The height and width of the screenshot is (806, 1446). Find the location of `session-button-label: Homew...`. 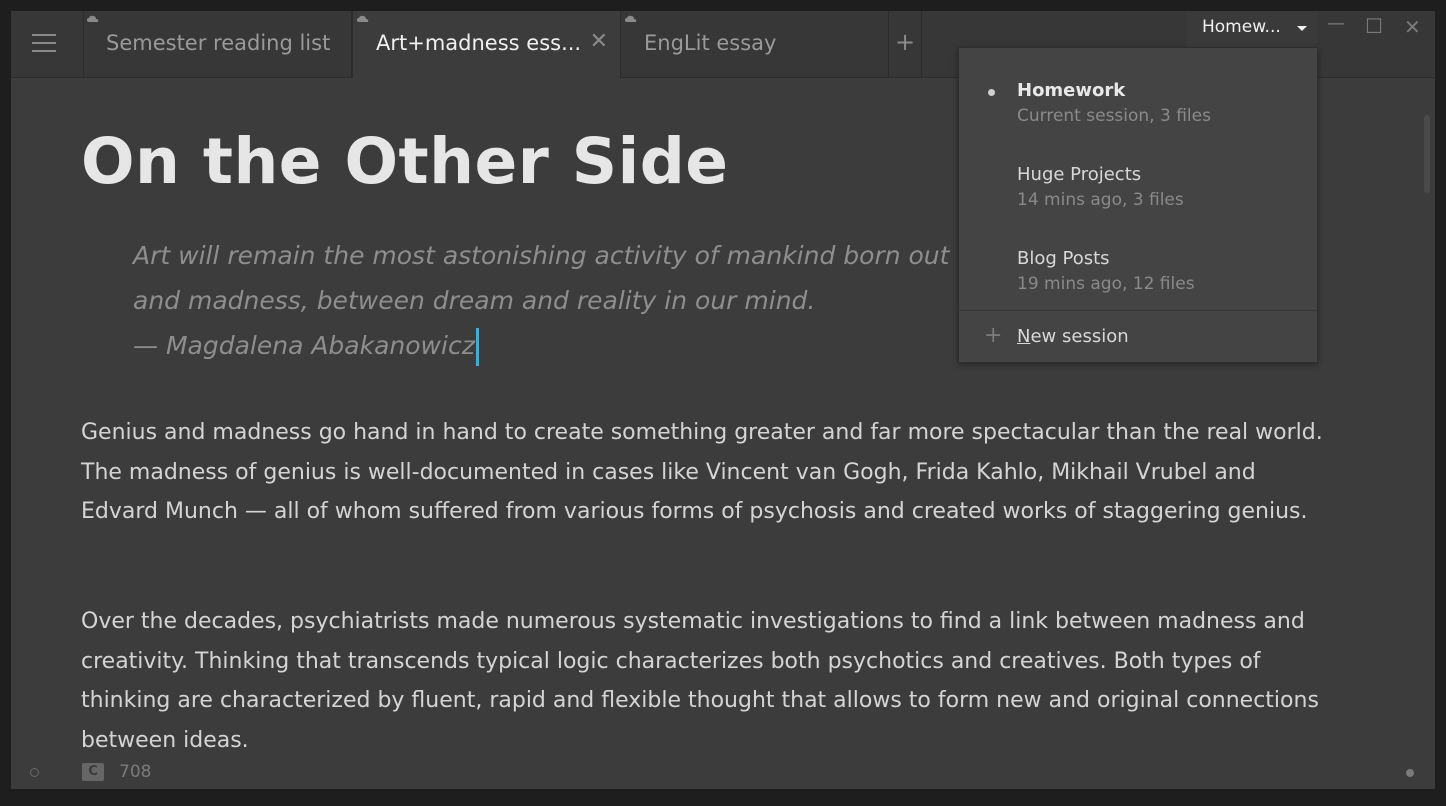

session-button-label: Homew... is located at coordinates (1241, 27).